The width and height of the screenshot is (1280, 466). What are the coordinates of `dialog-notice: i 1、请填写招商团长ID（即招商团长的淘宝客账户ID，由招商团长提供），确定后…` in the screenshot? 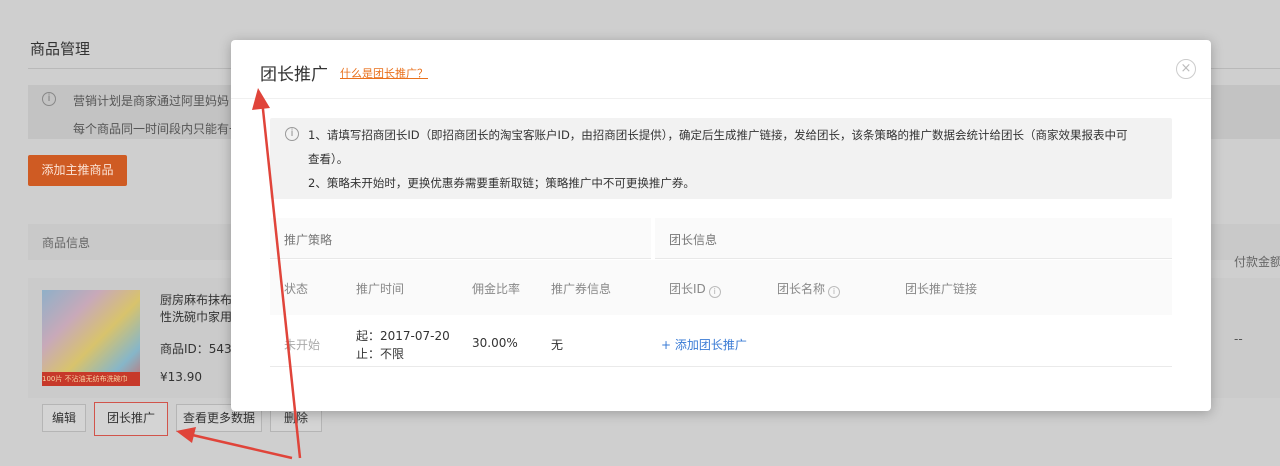 It's located at (721, 158).